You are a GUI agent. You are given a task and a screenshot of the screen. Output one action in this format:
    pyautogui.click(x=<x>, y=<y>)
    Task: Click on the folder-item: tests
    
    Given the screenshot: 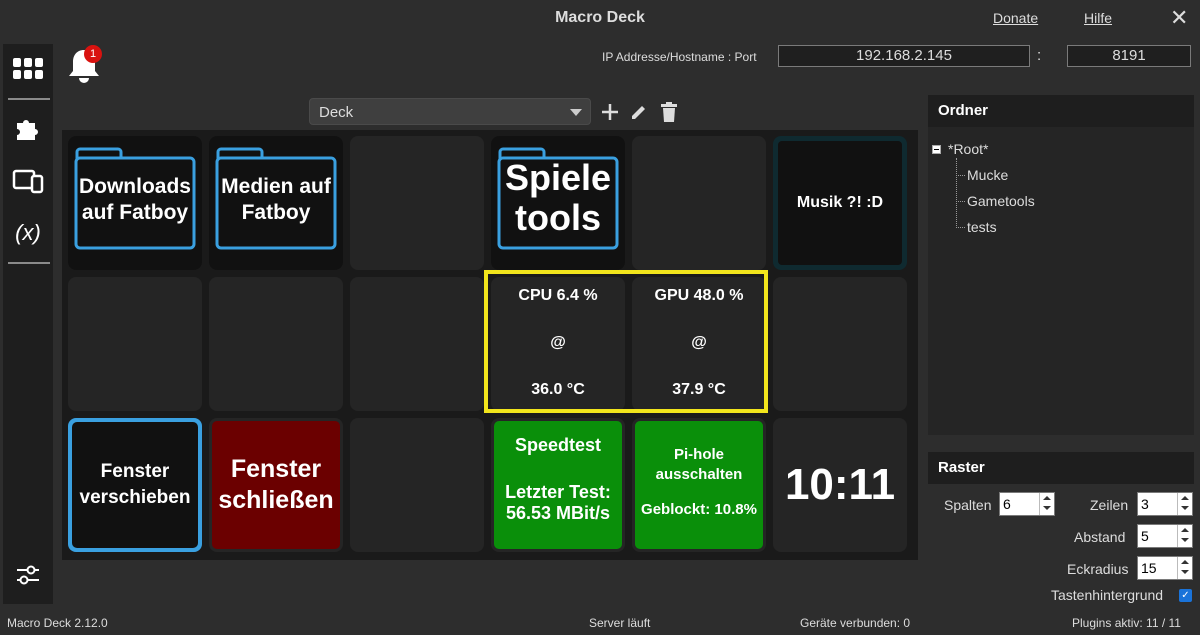 What is the action you would take?
    pyautogui.click(x=982, y=227)
    